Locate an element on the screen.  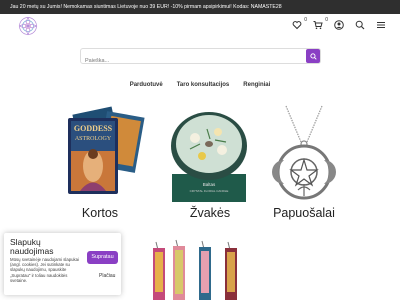
cart-button: 0 is located at coordinates (320, 23).